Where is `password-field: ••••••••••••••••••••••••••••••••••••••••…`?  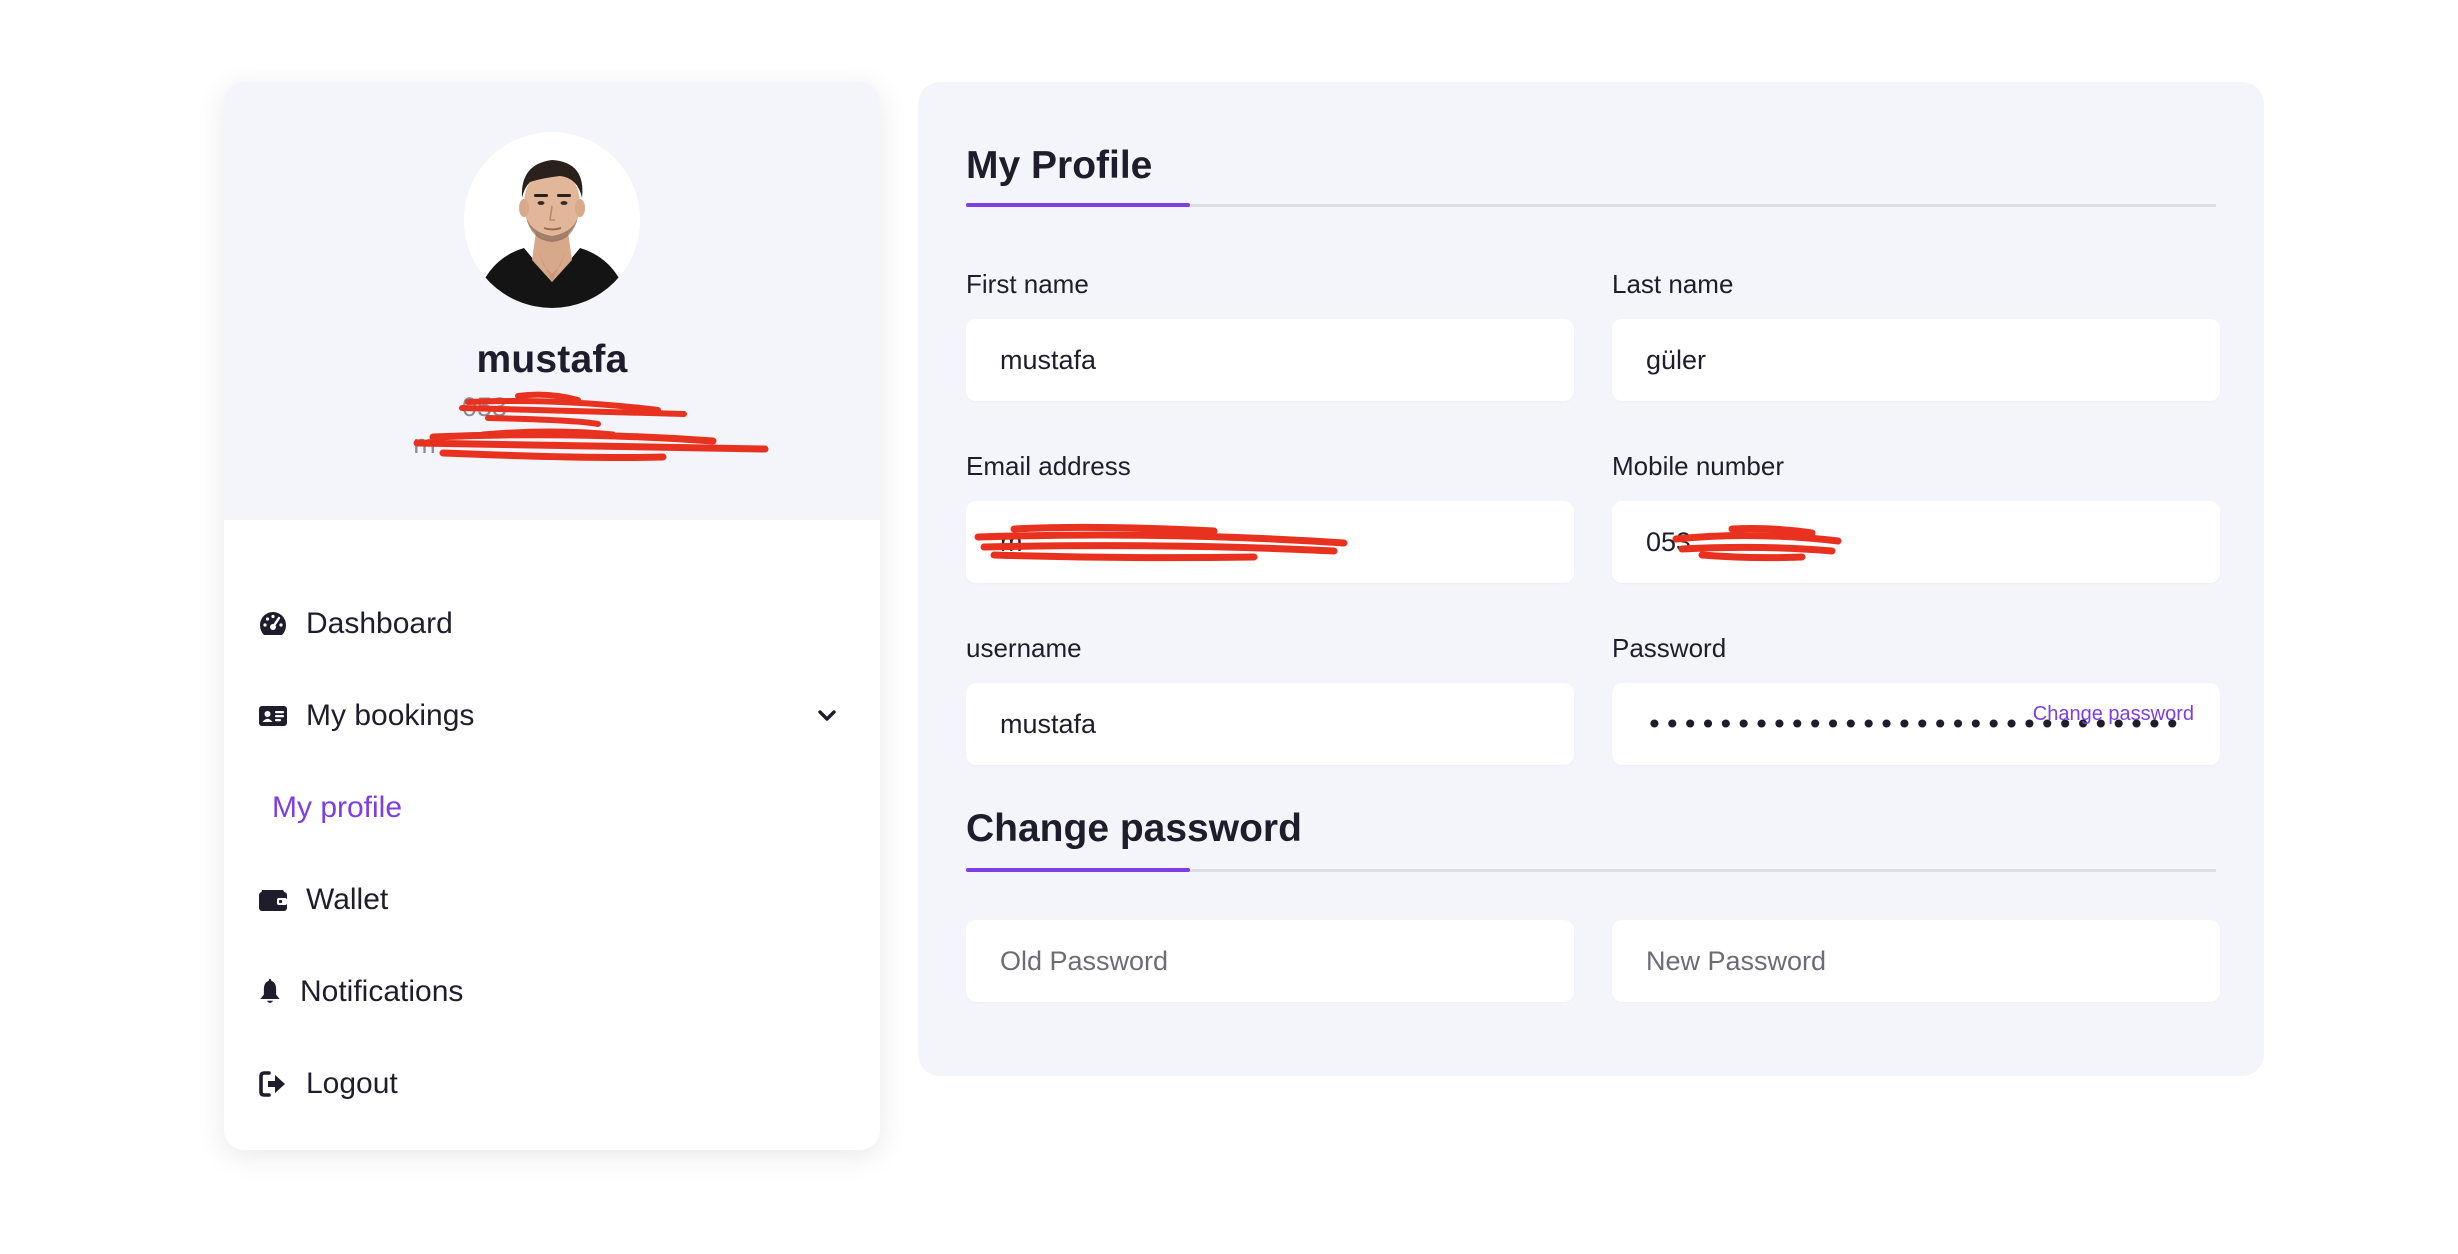
password-field: ••••••••••••••••••••••••••••••••••••••••… is located at coordinates (1916, 724).